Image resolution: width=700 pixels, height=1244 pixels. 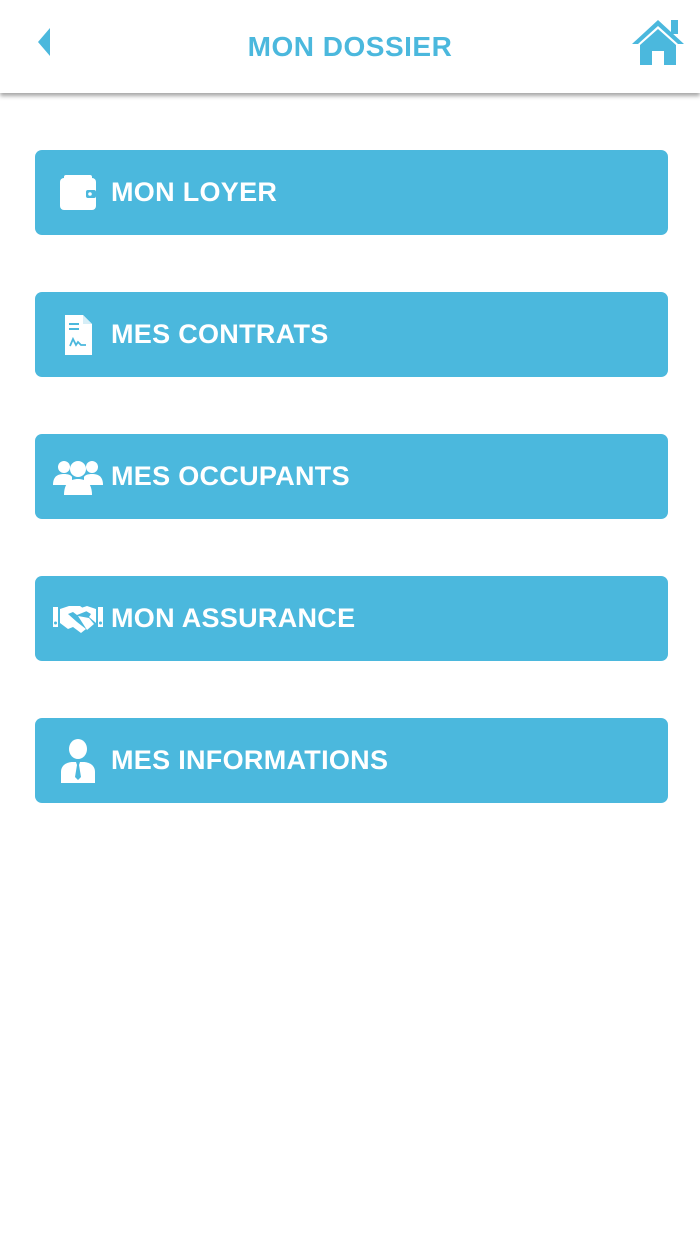 I want to click on menu-item-mes-informations: MES INFORMATIONS, so click(x=351, y=760).